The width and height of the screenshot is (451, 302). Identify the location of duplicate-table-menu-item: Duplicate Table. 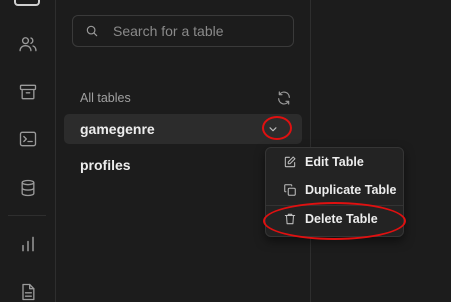
(334, 190).